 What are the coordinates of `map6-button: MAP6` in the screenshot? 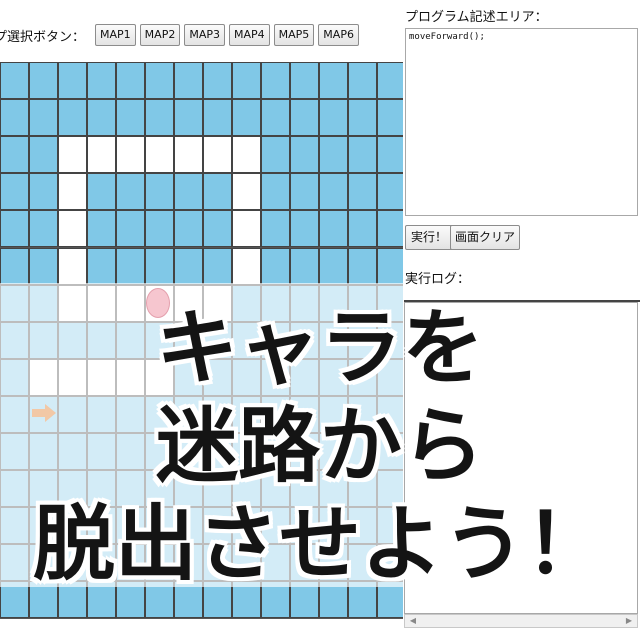 It's located at (338, 35).